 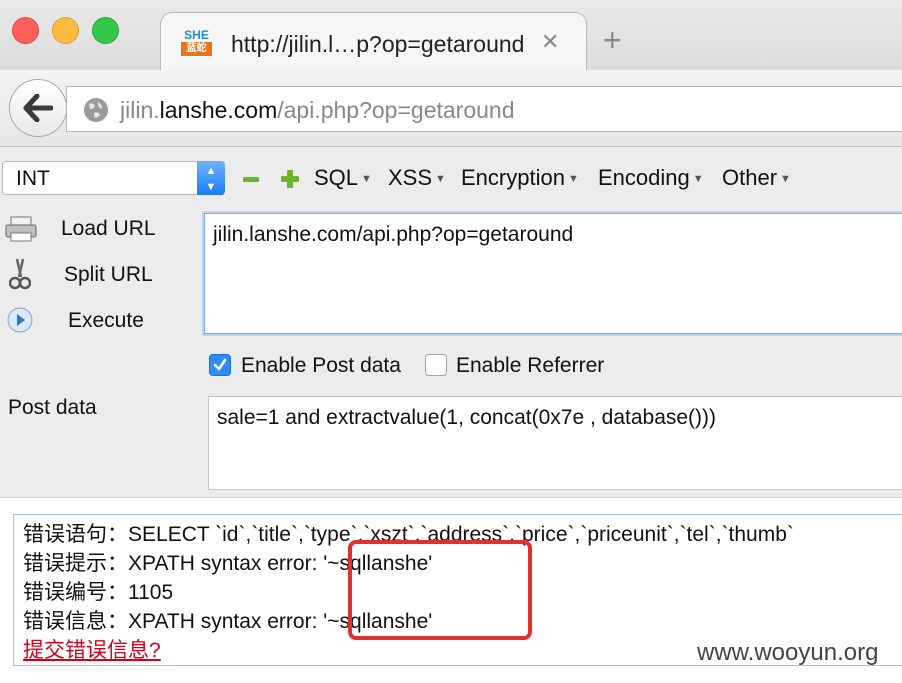 I want to click on favicon-bottom-text: 蓝蛇, so click(x=196, y=49).